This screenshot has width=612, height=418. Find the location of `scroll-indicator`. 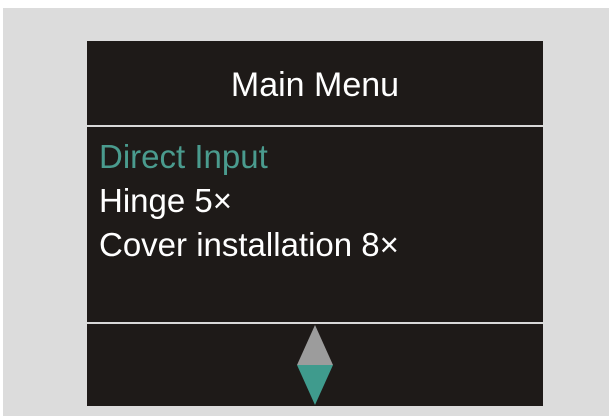

scroll-indicator is located at coordinates (315, 365).